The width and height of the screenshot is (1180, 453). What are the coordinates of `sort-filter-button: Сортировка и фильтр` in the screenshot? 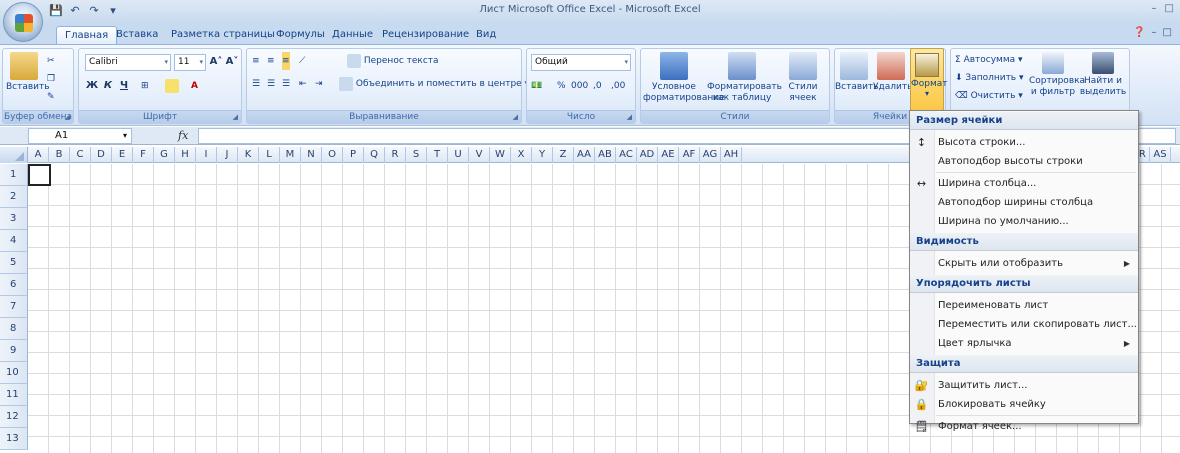 It's located at (1057, 75).